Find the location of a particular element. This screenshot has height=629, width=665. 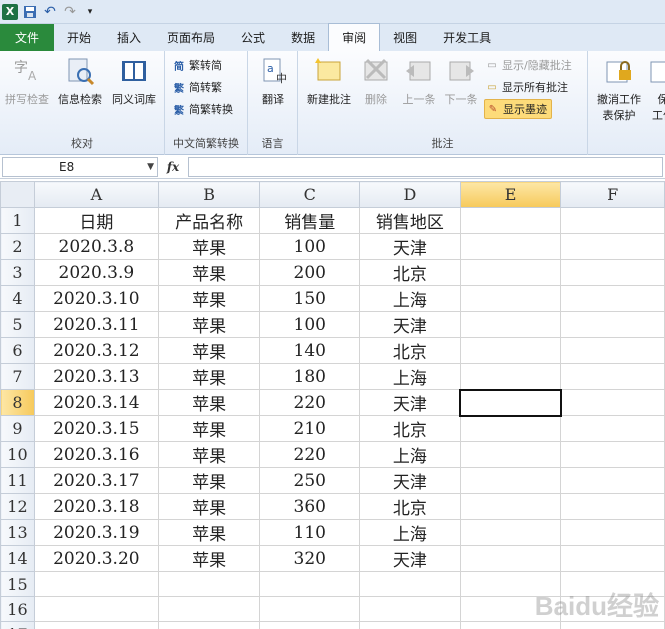

cell-d13: 上海 is located at coordinates (410, 532).